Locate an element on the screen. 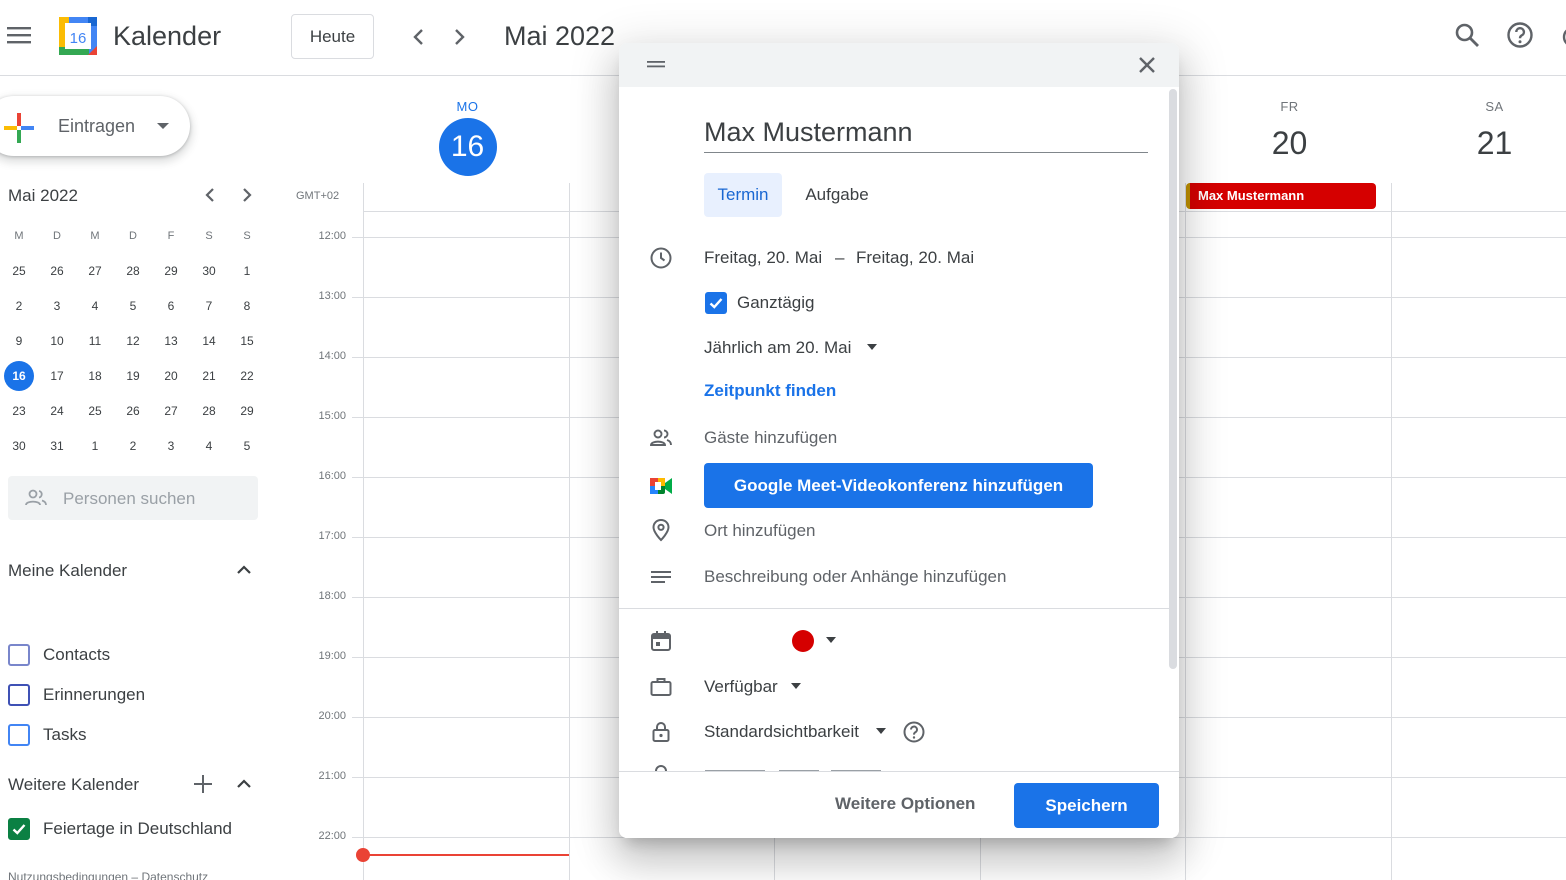  mini-calendar-day: 11 is located at coordinates (95, 340).